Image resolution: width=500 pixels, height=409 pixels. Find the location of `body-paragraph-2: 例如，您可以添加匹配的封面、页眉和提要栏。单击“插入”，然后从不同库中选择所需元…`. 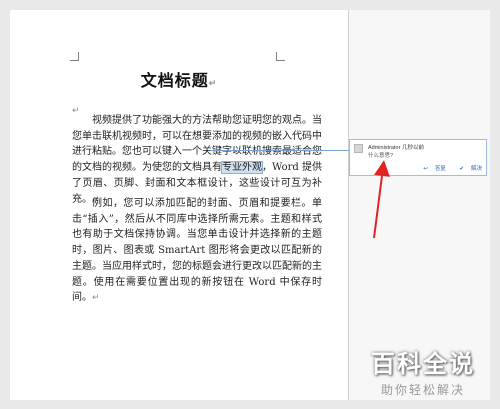

body-paragraph-2: 例如，您可以添加匹配的封面、页眉和提要栏。单击“插入”，然后从不同库中选择所需元… is located at coordinates (197, 251).